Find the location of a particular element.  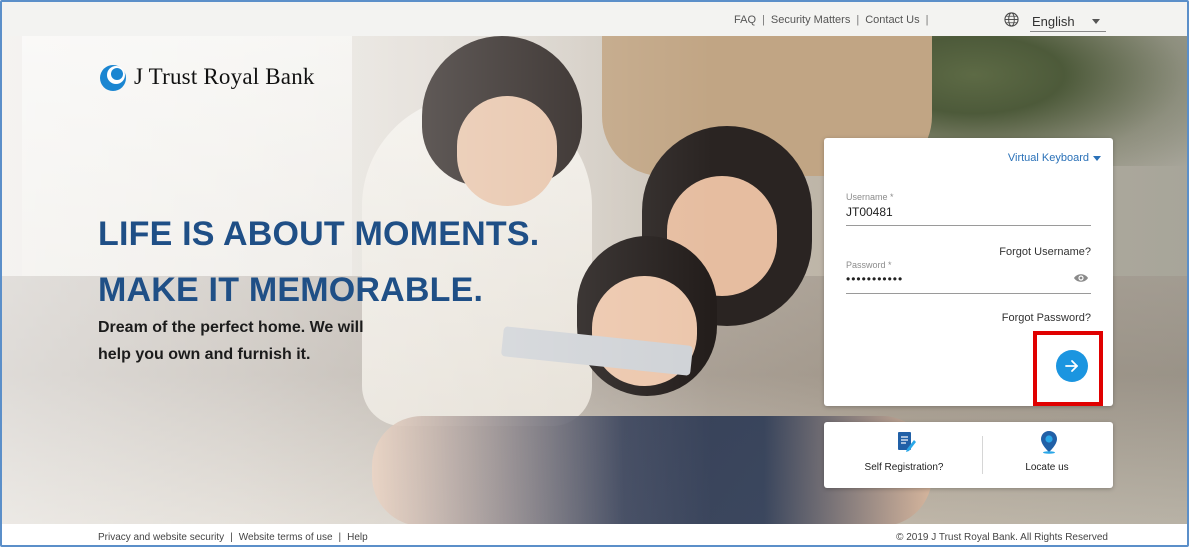

bank-name: J Trust Royal Bank is located at coordinates (224, 76).